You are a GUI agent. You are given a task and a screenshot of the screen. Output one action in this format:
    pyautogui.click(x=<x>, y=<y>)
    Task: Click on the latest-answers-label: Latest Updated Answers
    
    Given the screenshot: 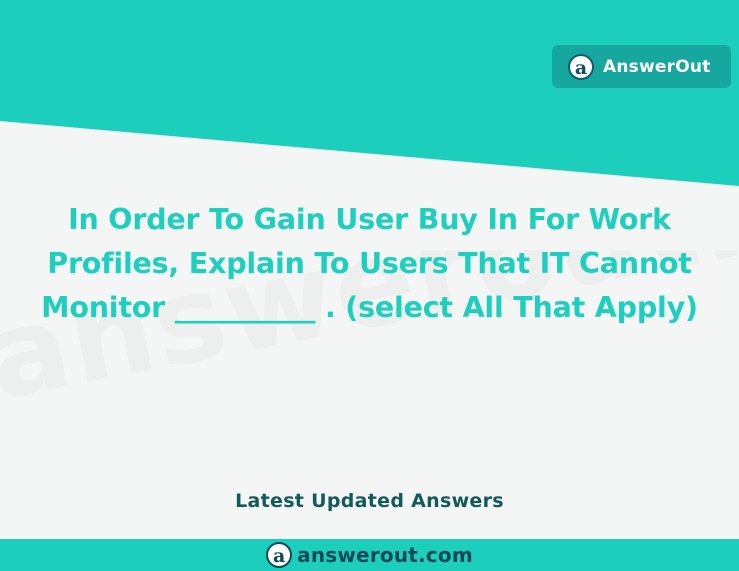 What is the action you would take?
    pyautogui.click(x=369, y=501)
    